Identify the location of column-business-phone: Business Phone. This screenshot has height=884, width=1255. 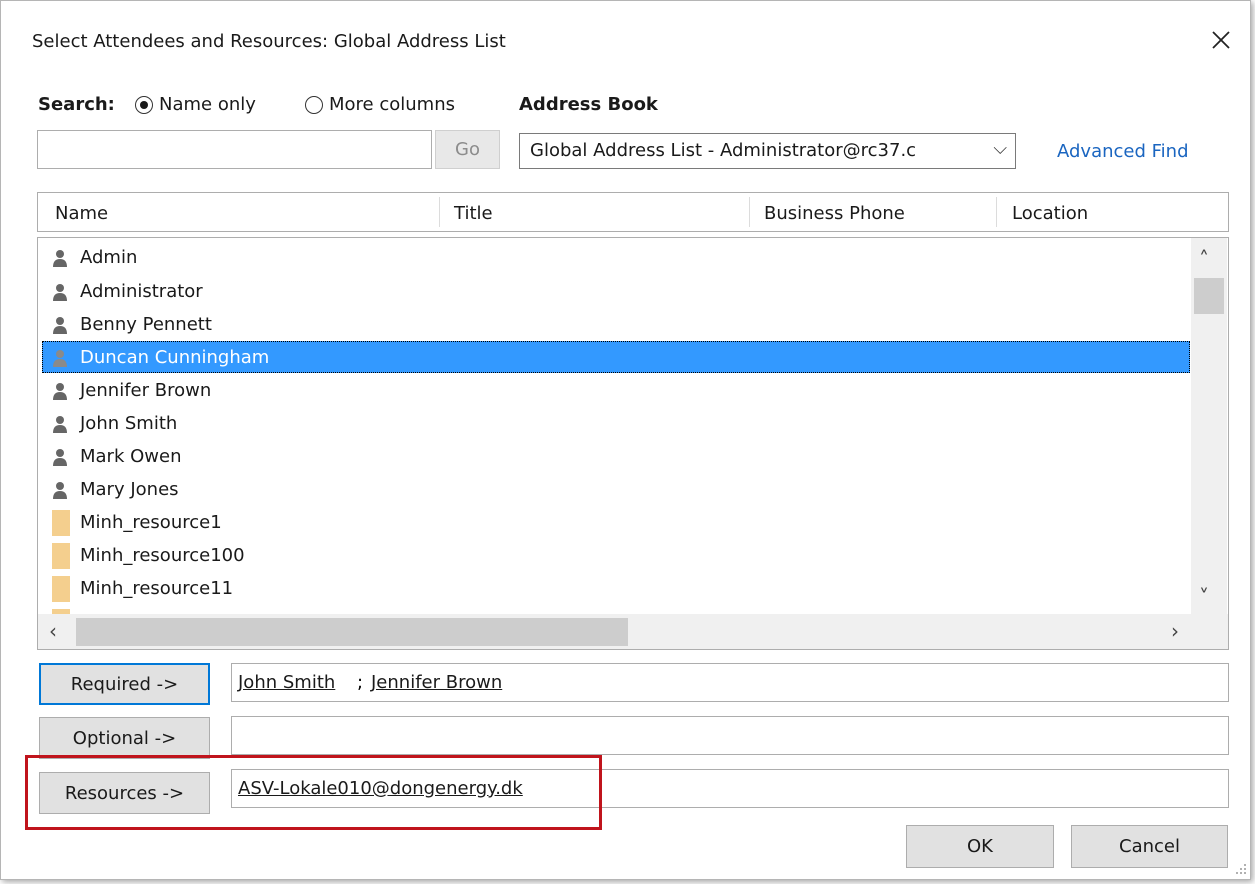
(834, 213).